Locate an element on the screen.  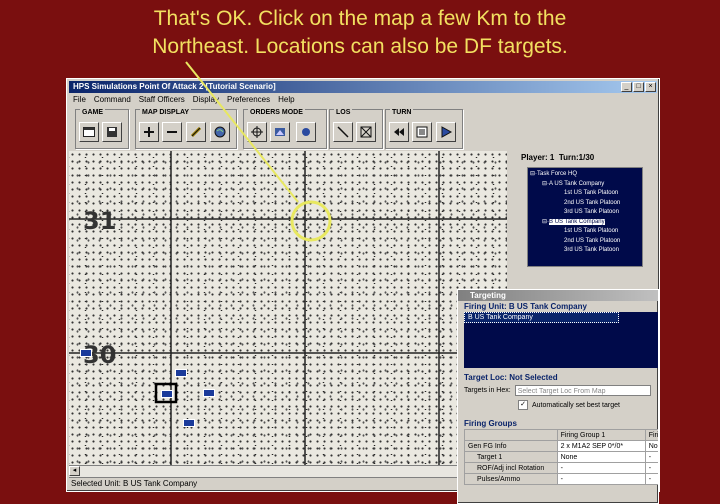
toolbar-group-label: LOS is located at coordinates (343, 112).